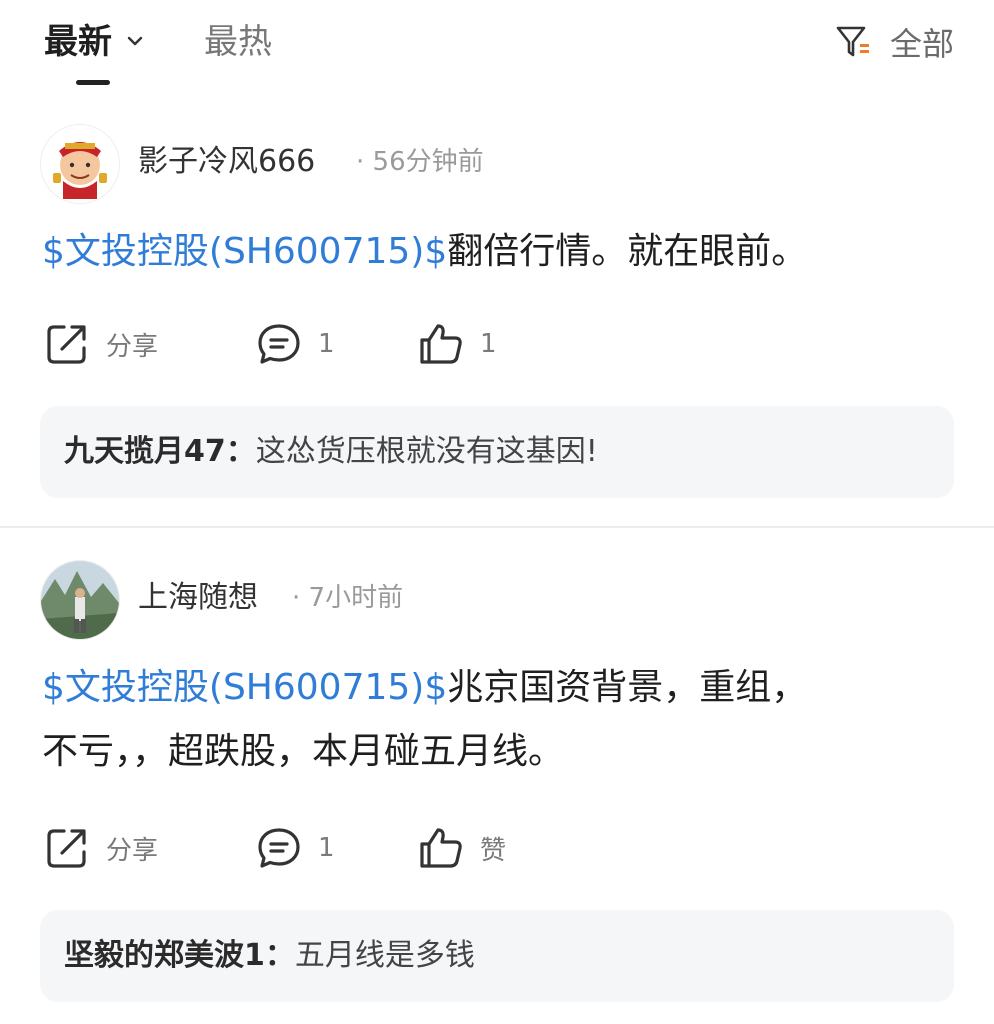 This screenshot has height=1024, width=994. I want to click on active-tab-indicator, so click(93, 82).